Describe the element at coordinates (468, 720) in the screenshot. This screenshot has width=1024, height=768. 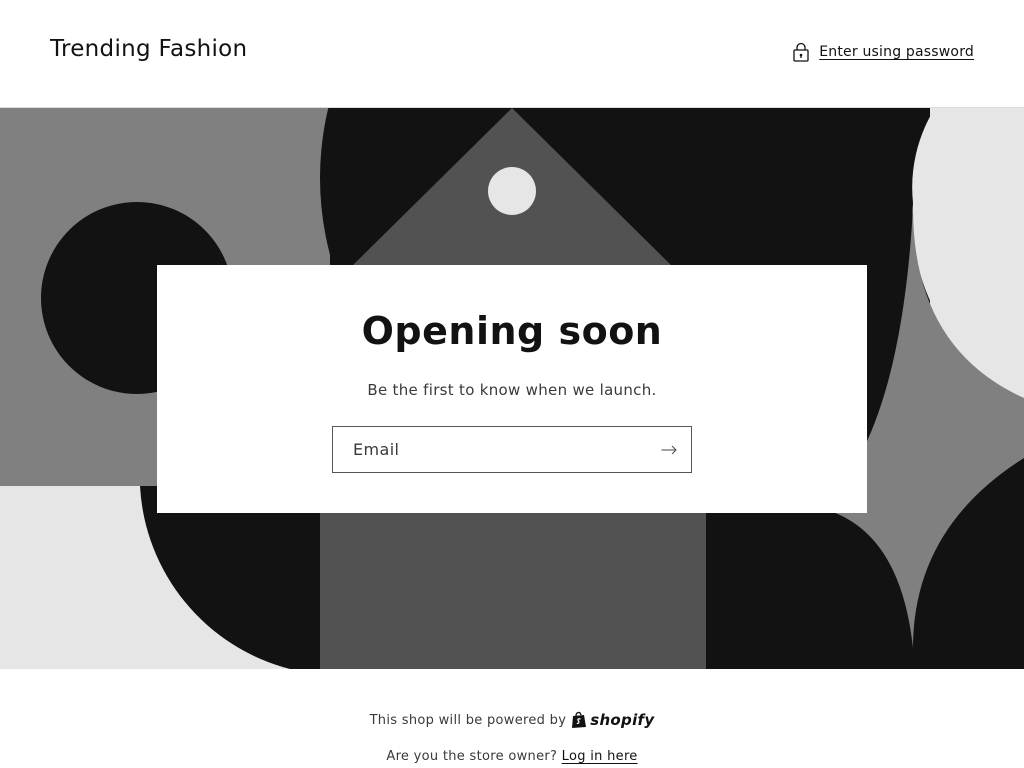
I see `powered-by-text: This shop will be powered by` at that location.